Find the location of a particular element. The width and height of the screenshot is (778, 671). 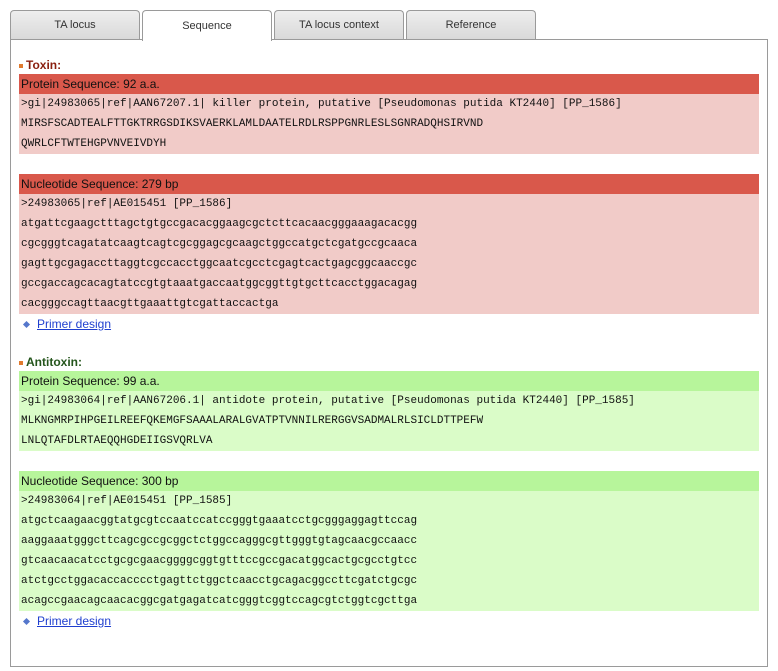

antitoxin-title: Antitoxin: is located at coordinates (54, 362).